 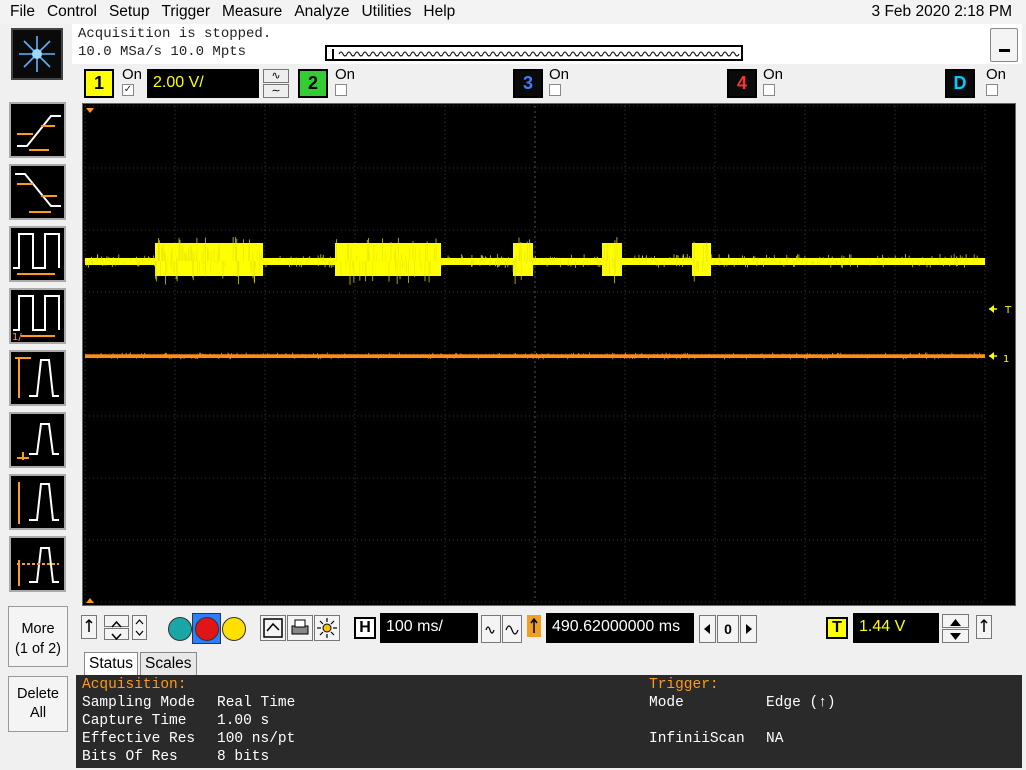 I want to click on more-tools-button: More (1 of 2), so click(x=38, y=636).